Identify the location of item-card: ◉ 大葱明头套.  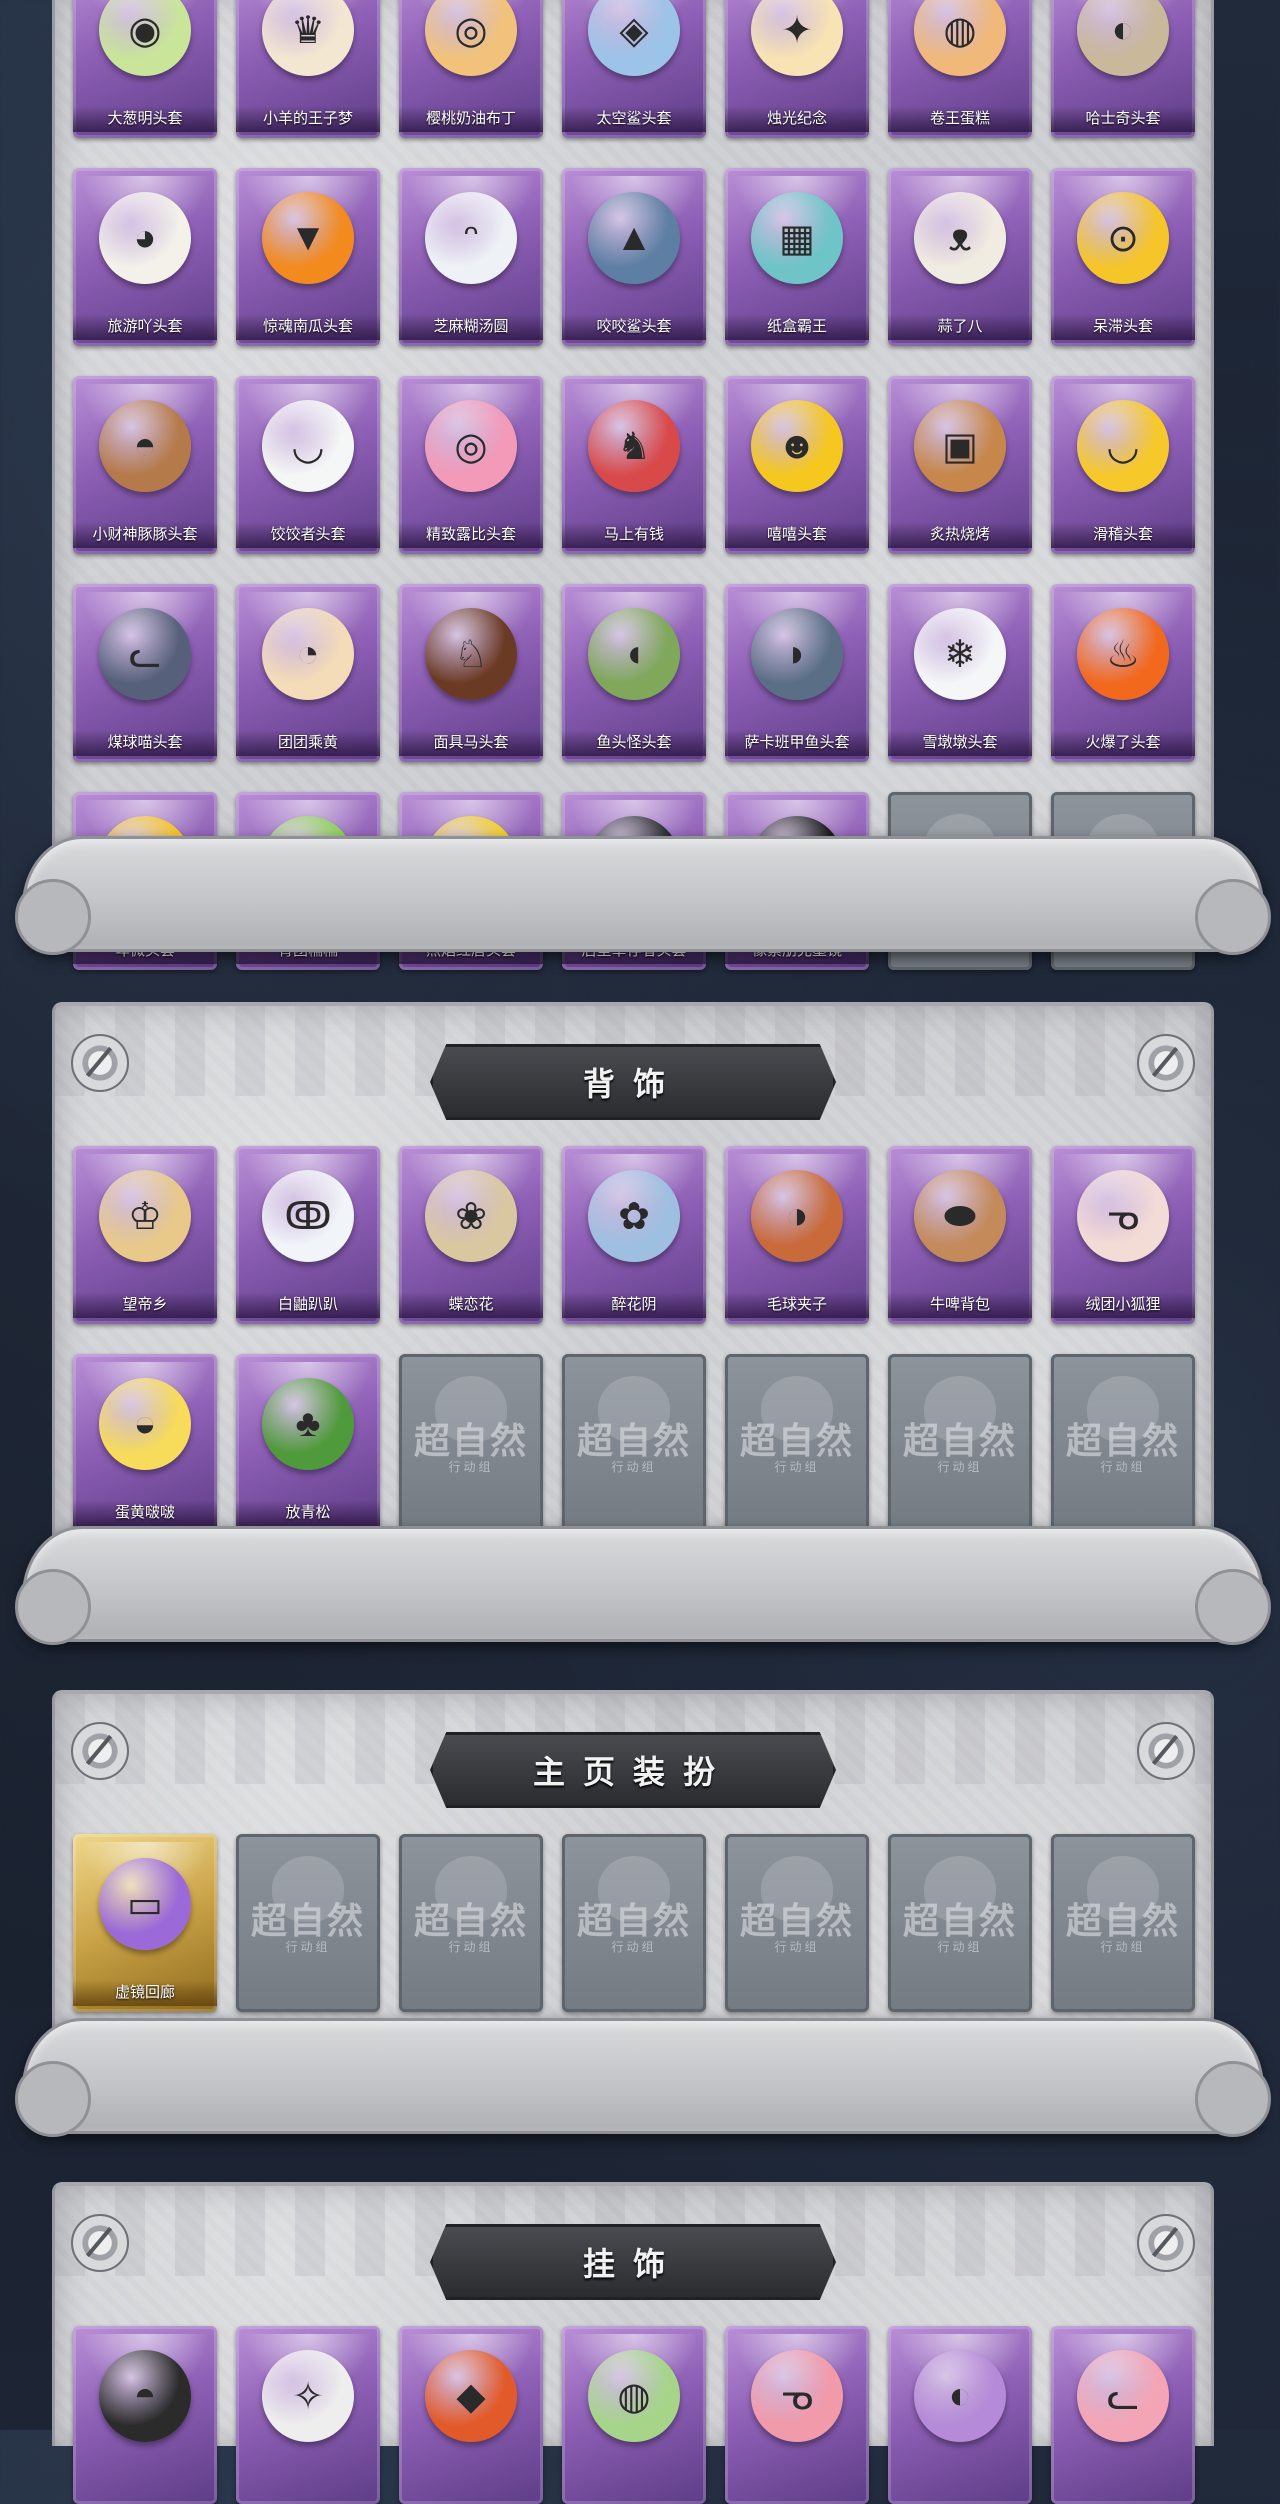
(145, 69).